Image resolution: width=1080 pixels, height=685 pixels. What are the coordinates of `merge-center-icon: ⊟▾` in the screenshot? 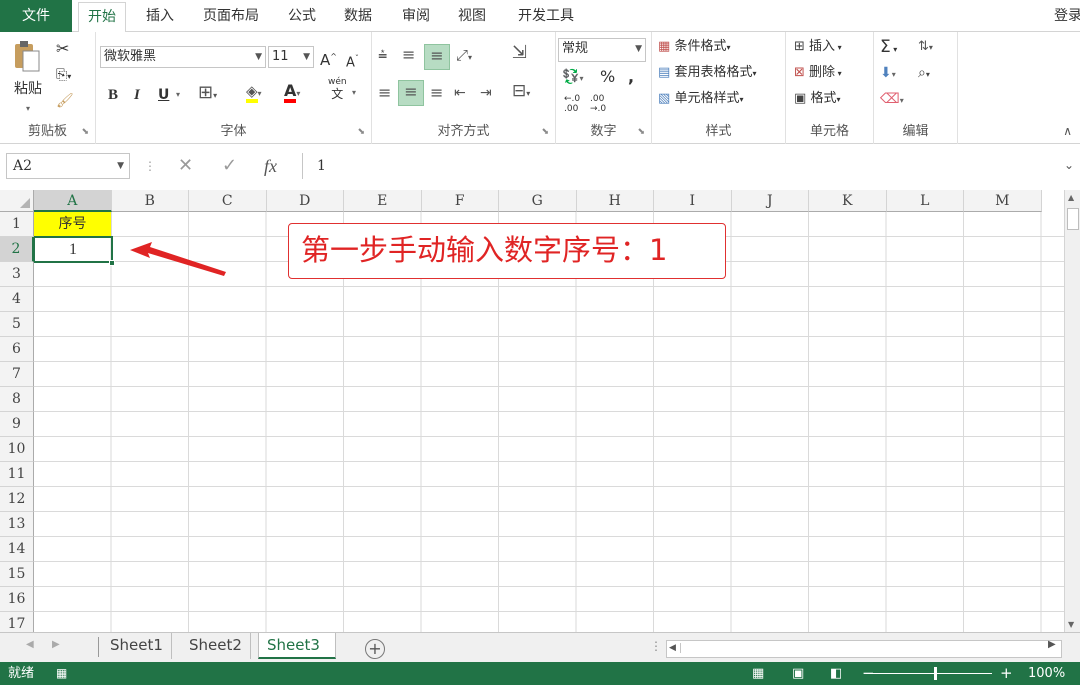 It's located at (521, 92).